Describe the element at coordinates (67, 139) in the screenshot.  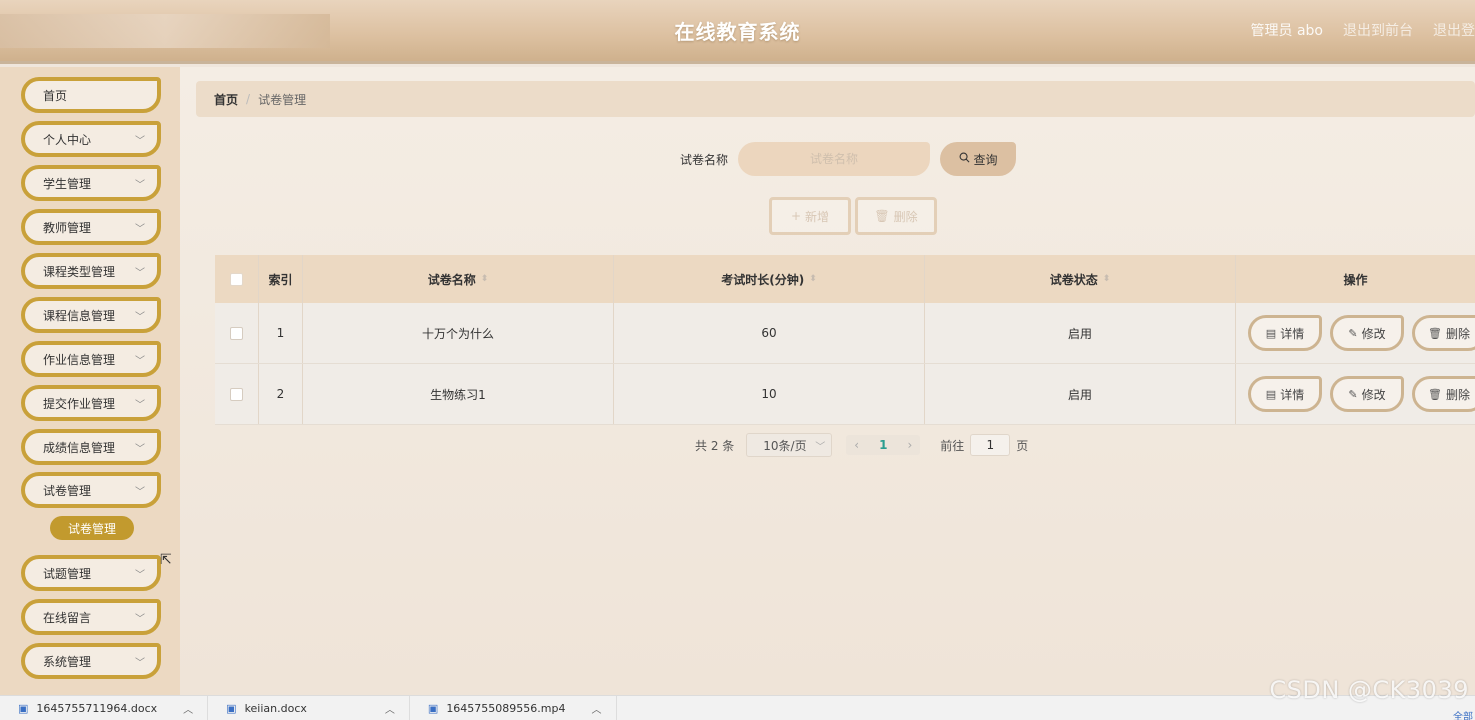
I see `sidebar-item-label: 个人中心` at that location.